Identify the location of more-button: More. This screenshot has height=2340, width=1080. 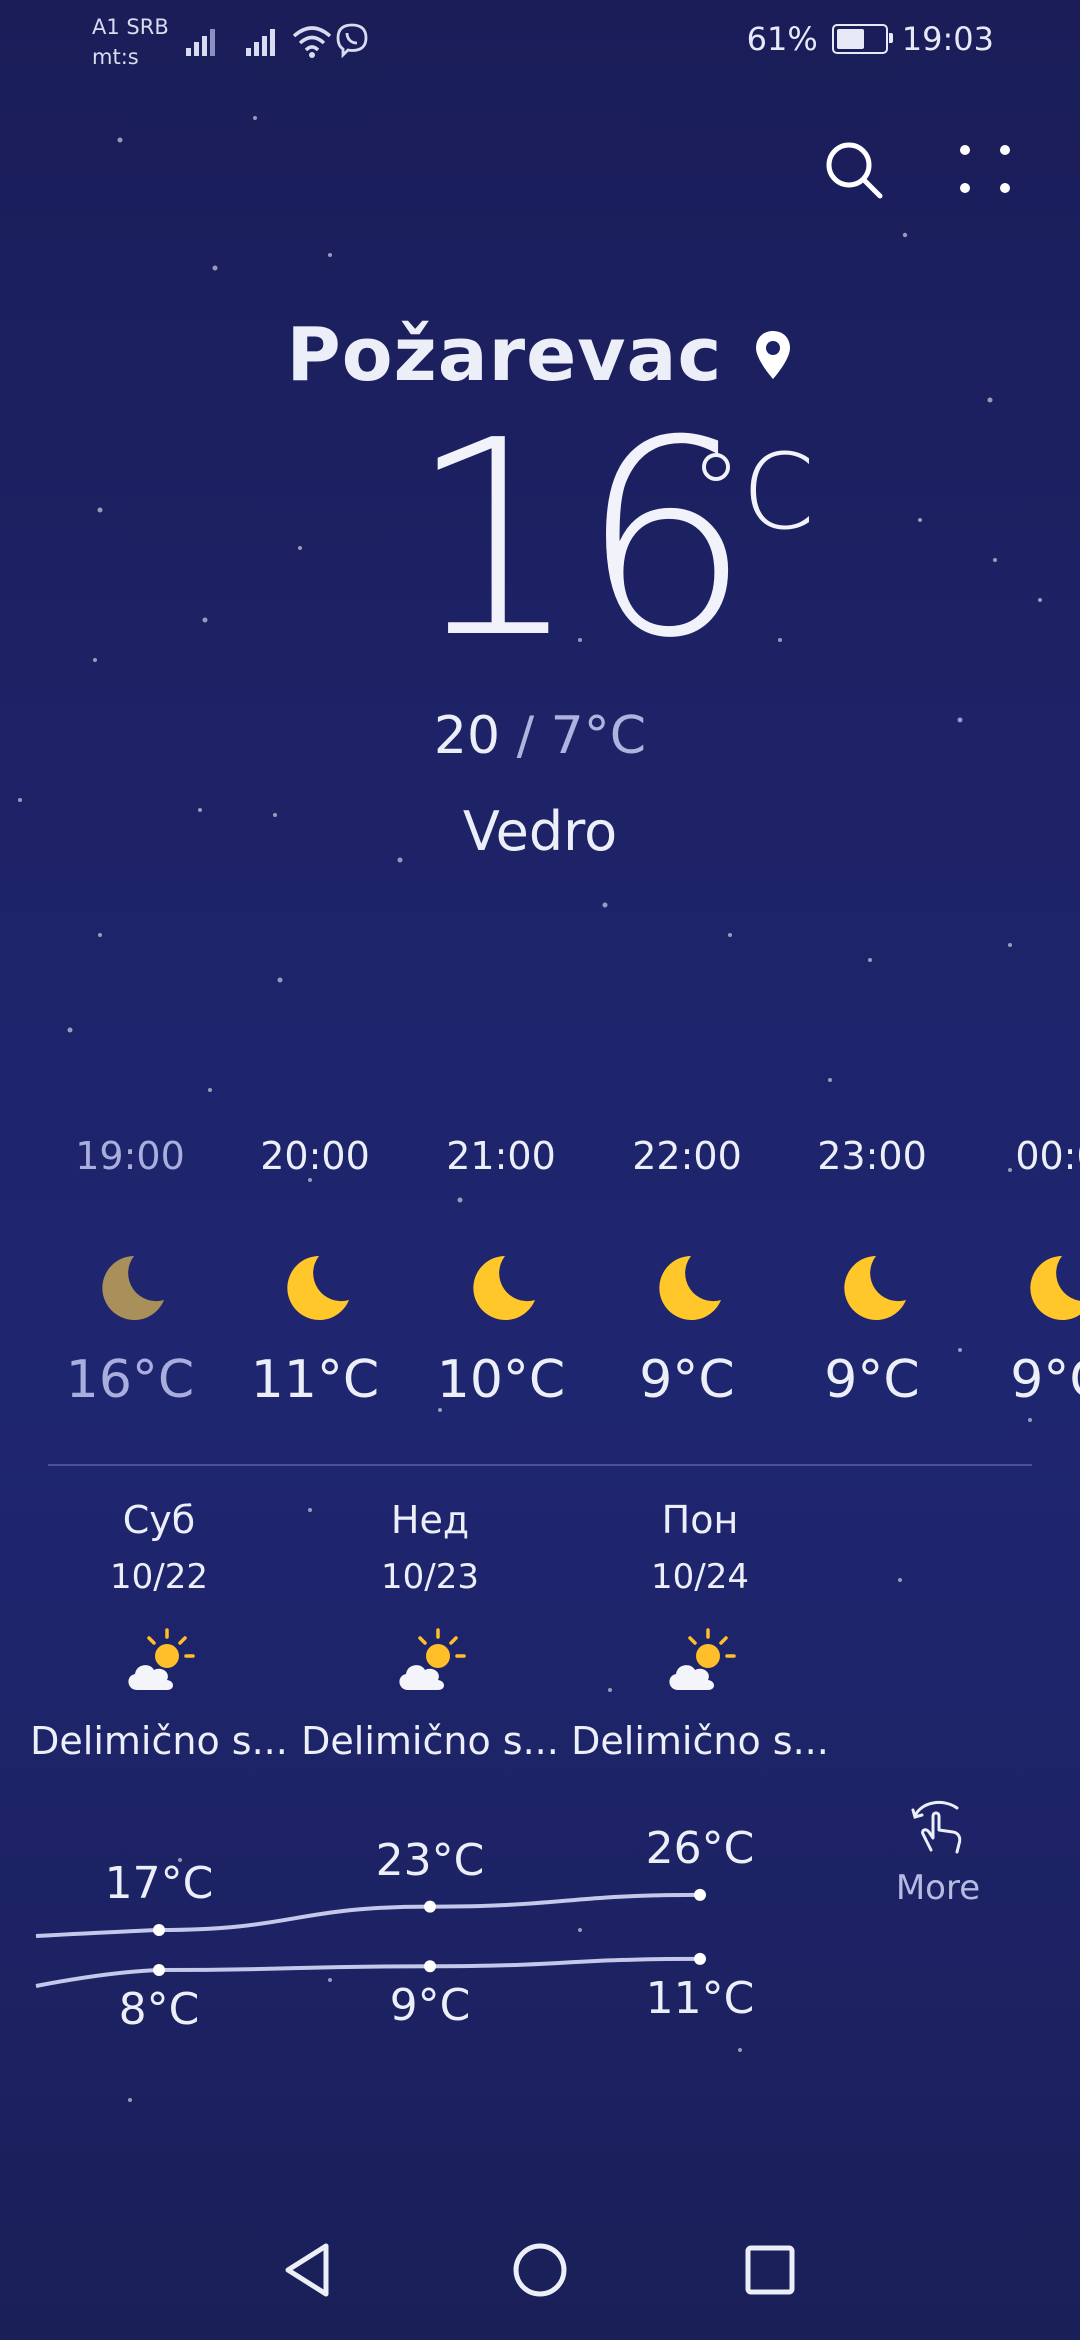
(938, 1849).